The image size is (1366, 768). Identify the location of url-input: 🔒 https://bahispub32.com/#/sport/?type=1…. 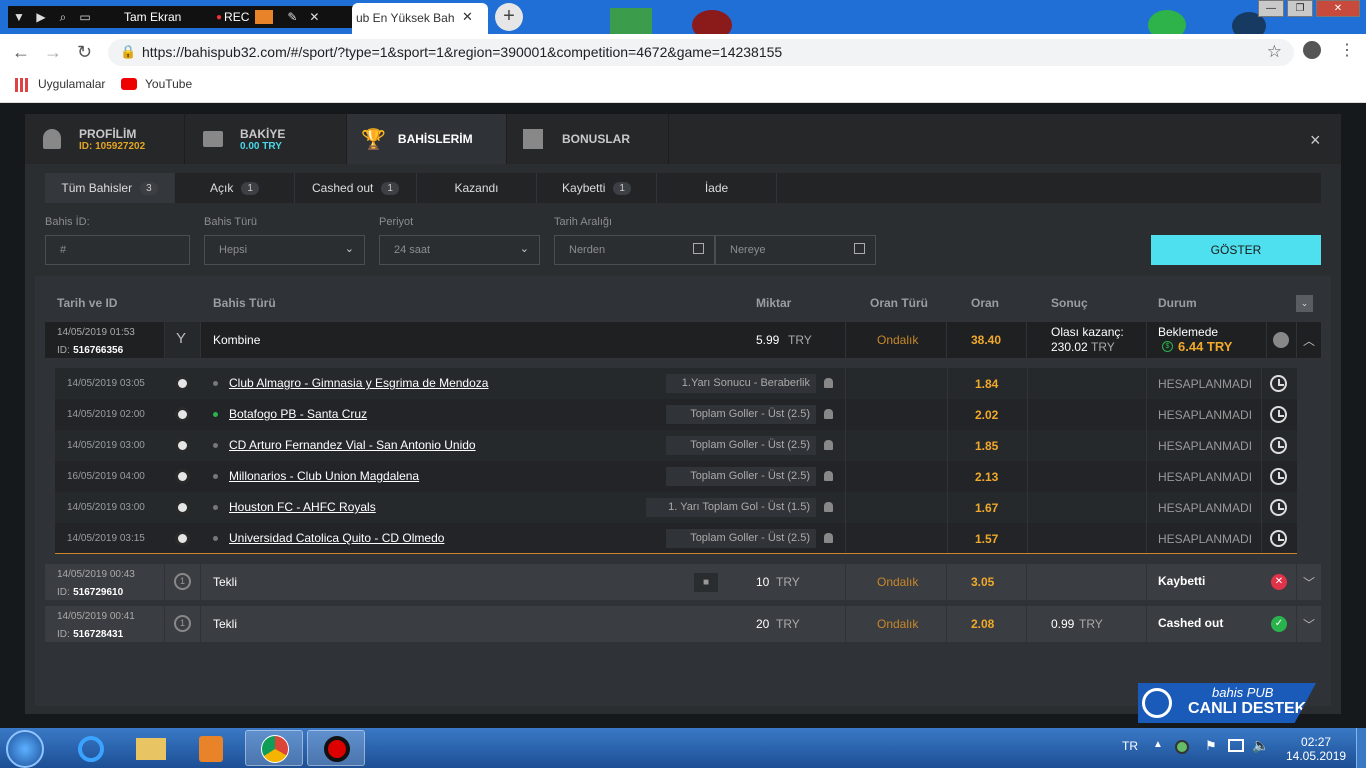
(701, 52).